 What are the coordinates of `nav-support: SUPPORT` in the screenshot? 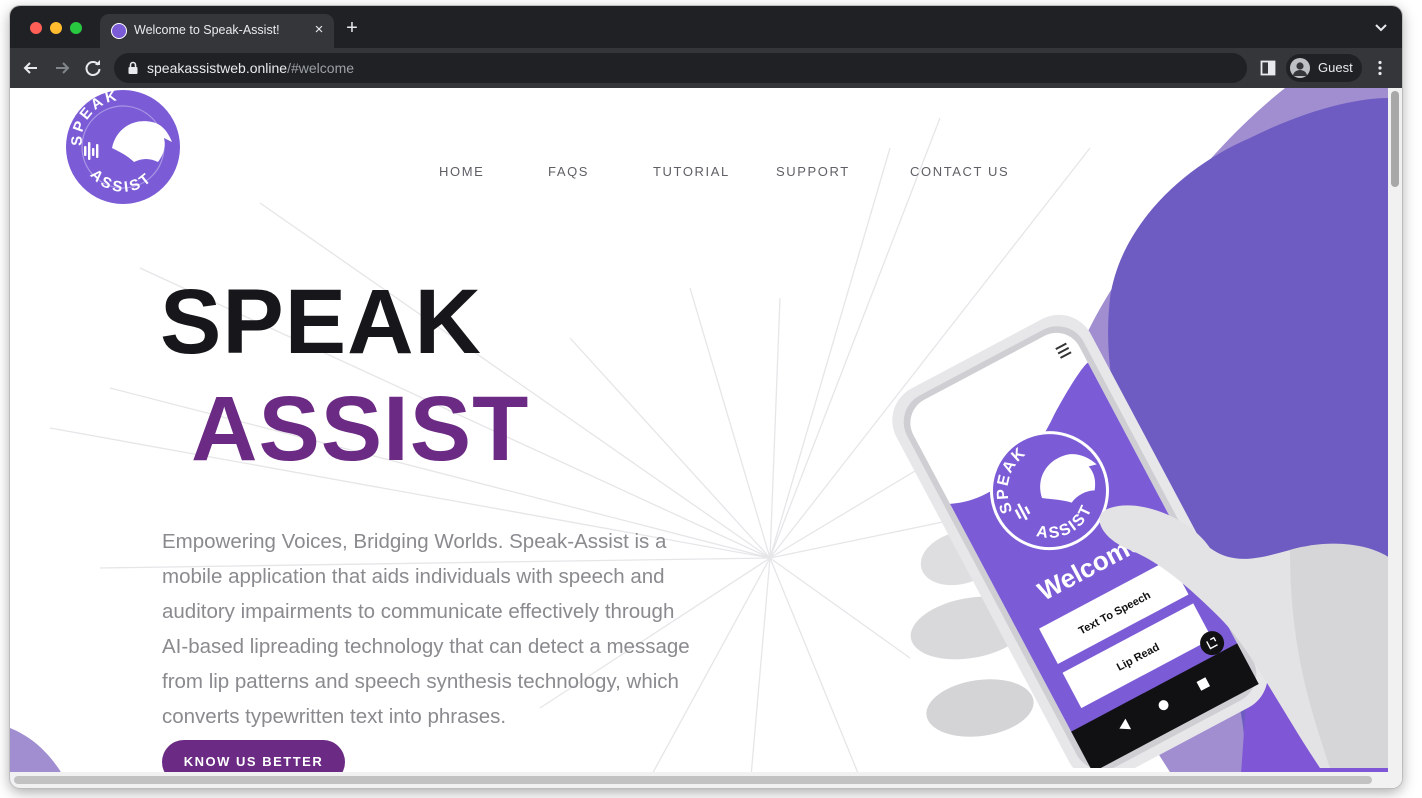 It's located at (813, 171).